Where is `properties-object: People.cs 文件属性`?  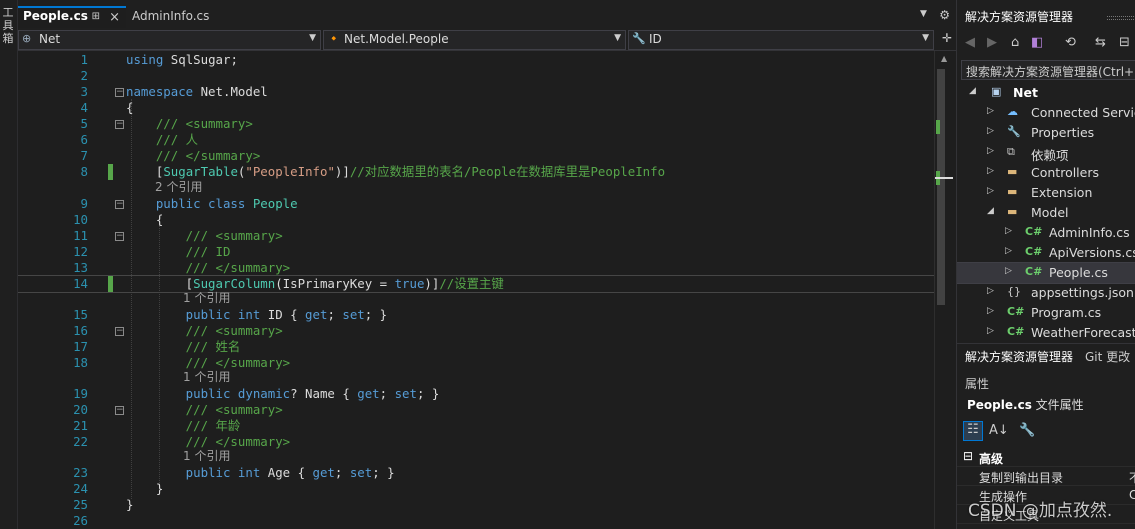 properties-object: People.cs 文件属性 is located at coordinates (1046, 406).